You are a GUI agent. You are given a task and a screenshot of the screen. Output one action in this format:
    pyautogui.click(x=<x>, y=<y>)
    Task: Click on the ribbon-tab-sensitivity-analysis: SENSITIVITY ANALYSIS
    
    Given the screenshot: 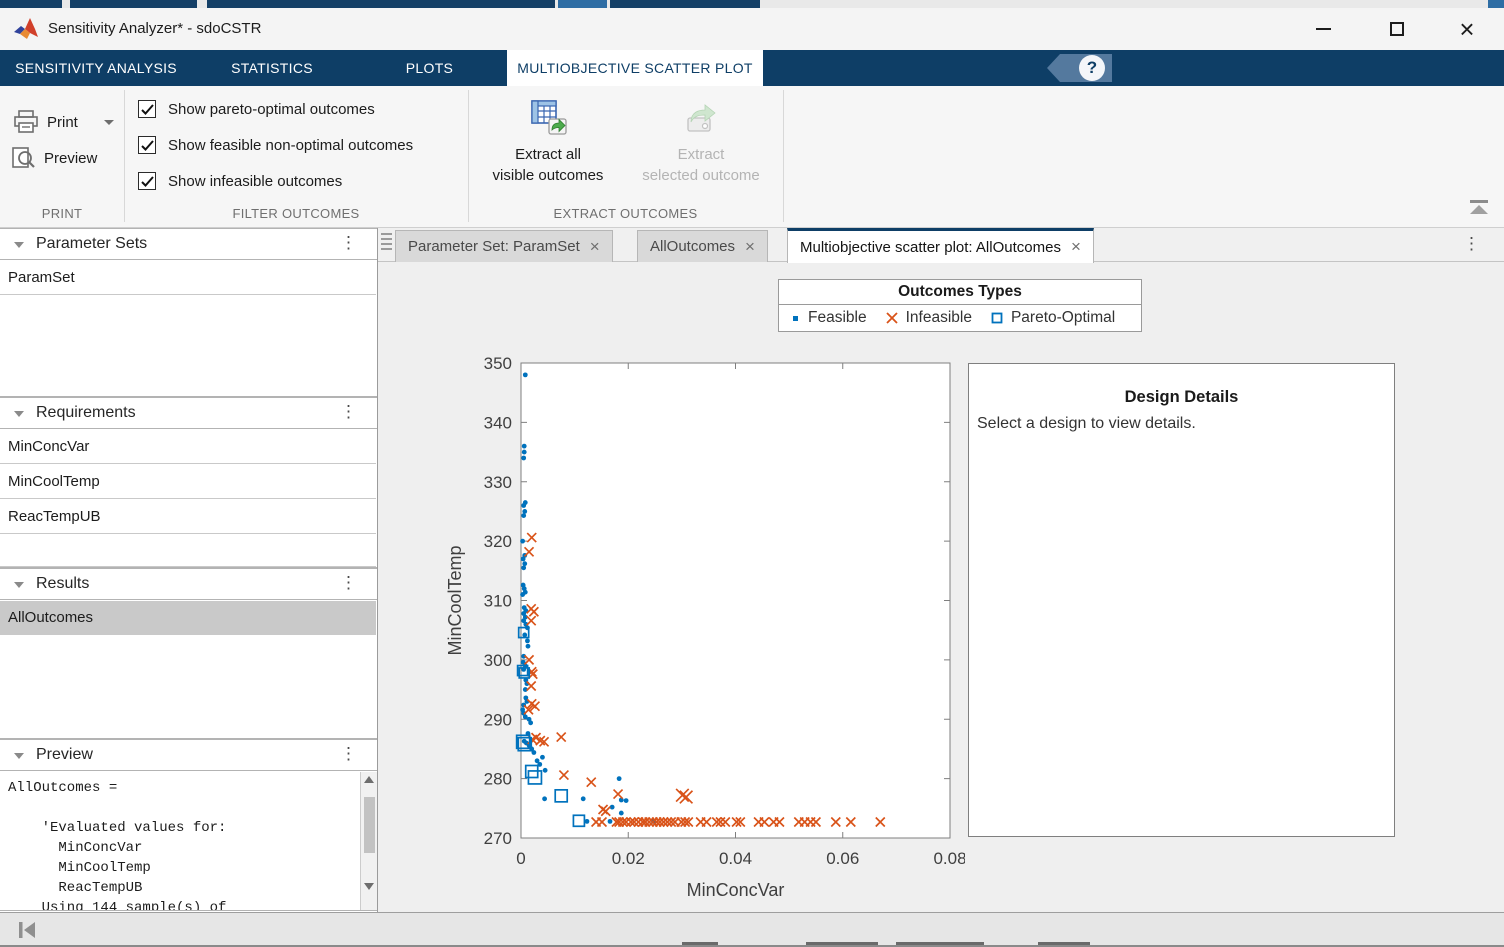 What is the action you would take?
    pyautogui.click(x=96, y=68)
    